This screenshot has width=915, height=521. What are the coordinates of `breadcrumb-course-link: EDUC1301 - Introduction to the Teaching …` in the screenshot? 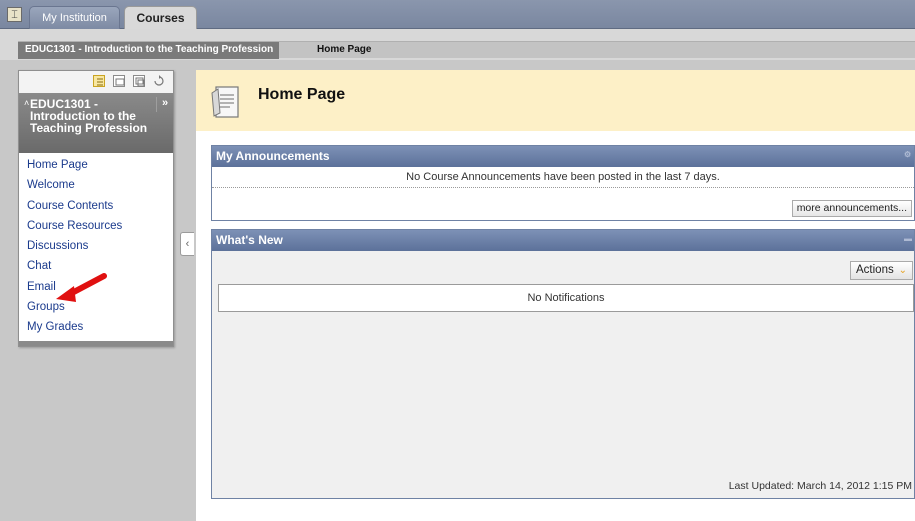 It's located at (149, 50).